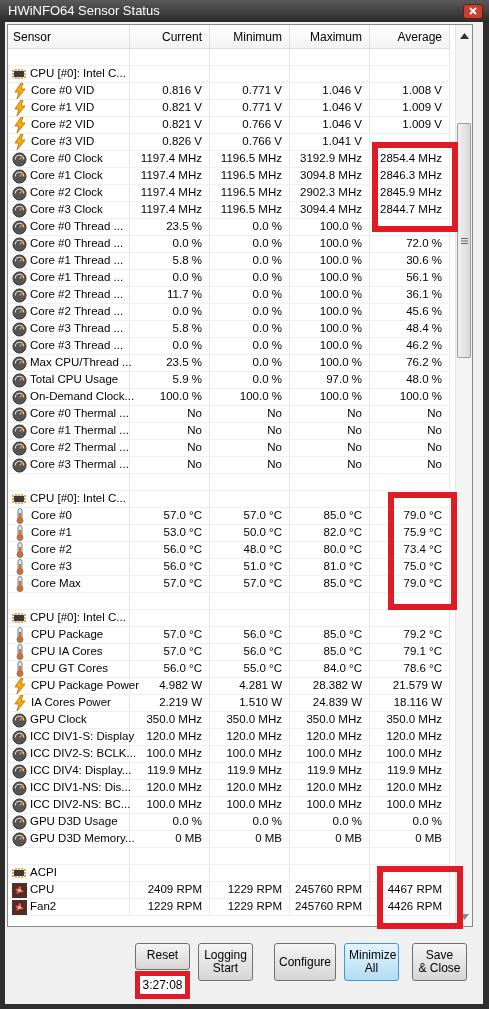 The width and height of the screenshot is (489, 1009). I want to click on table-cell-text: 3094.8 MHz, so click(331, 176).